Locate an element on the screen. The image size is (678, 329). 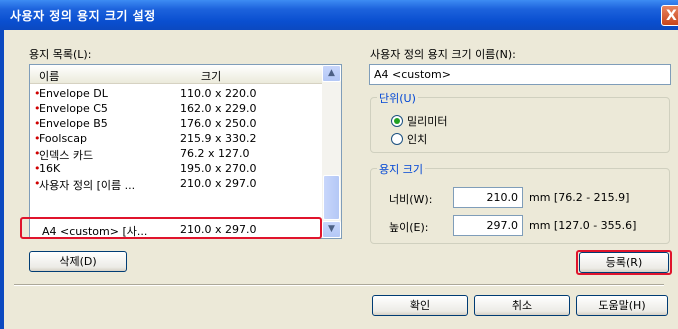
scroll-down-icon: ▼ is located at coordinates (331, 229).